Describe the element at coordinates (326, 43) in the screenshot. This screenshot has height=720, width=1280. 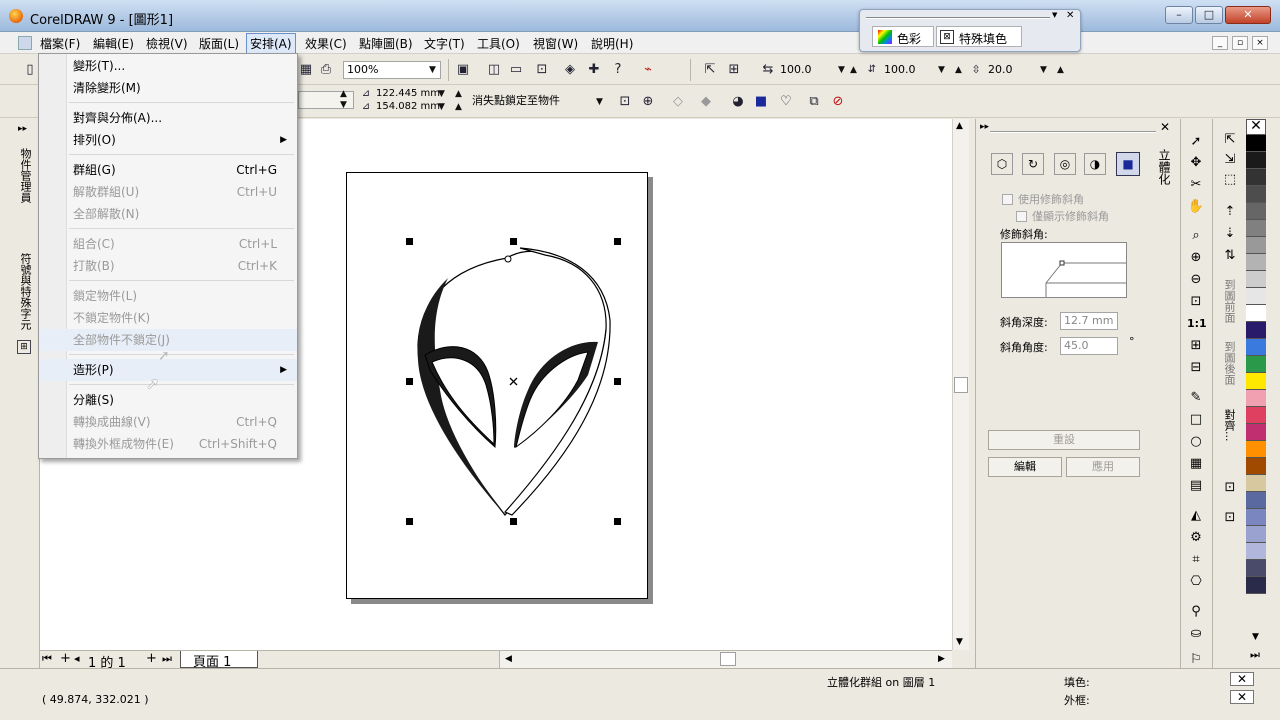
I see `menu-effects: 效果(C)` at that location.